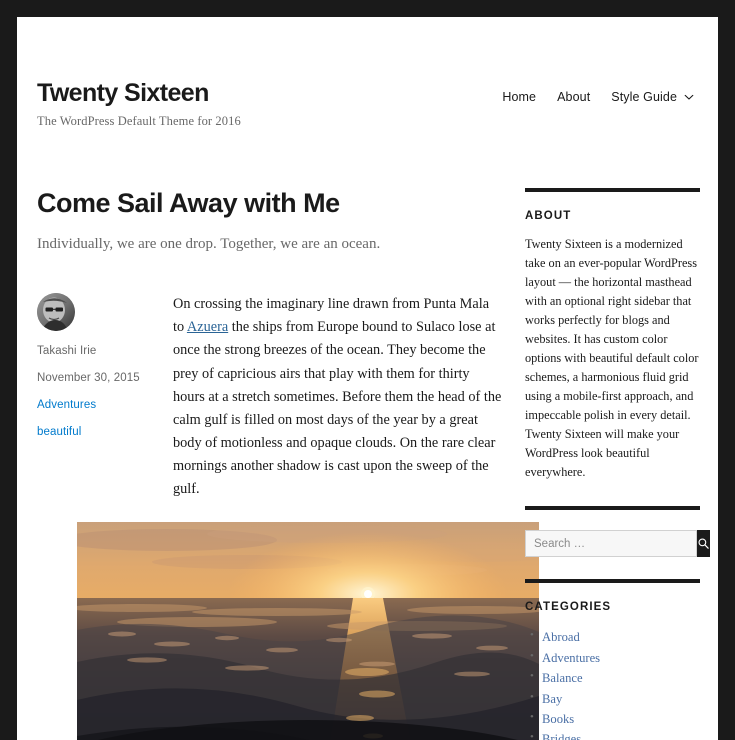 Image resolution: width=735 pixels, height=740 pixels. Describe the element at coordinates (66, 405) in the screenshot. I see `post-category-link: Adventures` at that location.